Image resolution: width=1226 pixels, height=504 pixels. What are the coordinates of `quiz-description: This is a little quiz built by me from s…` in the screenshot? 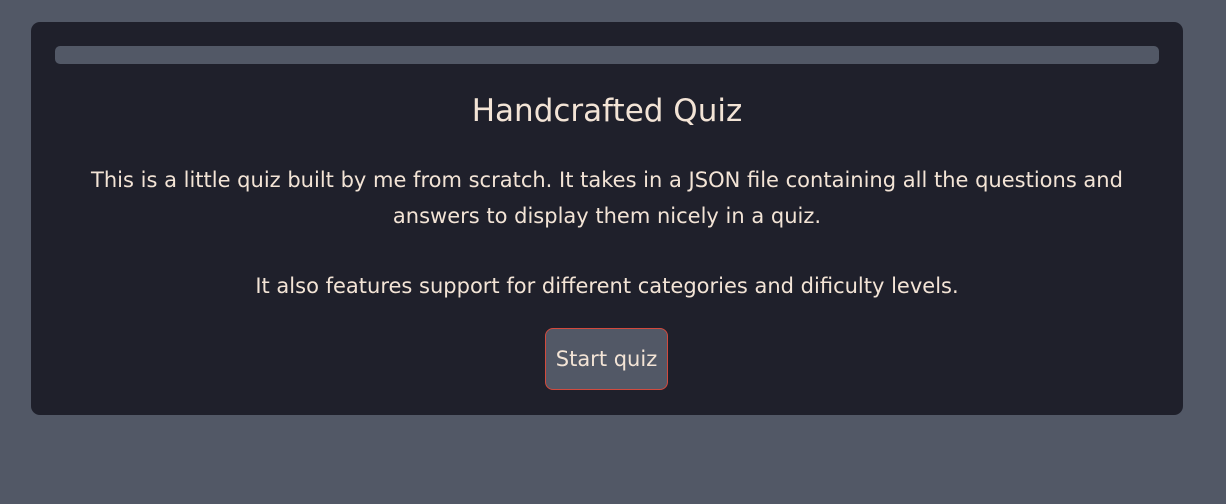 It's located at (607, 198).